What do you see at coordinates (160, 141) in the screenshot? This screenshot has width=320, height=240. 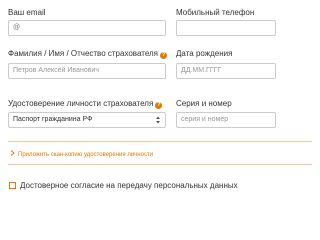 I see `attach-divider-top` at bounding box center [160, 141].